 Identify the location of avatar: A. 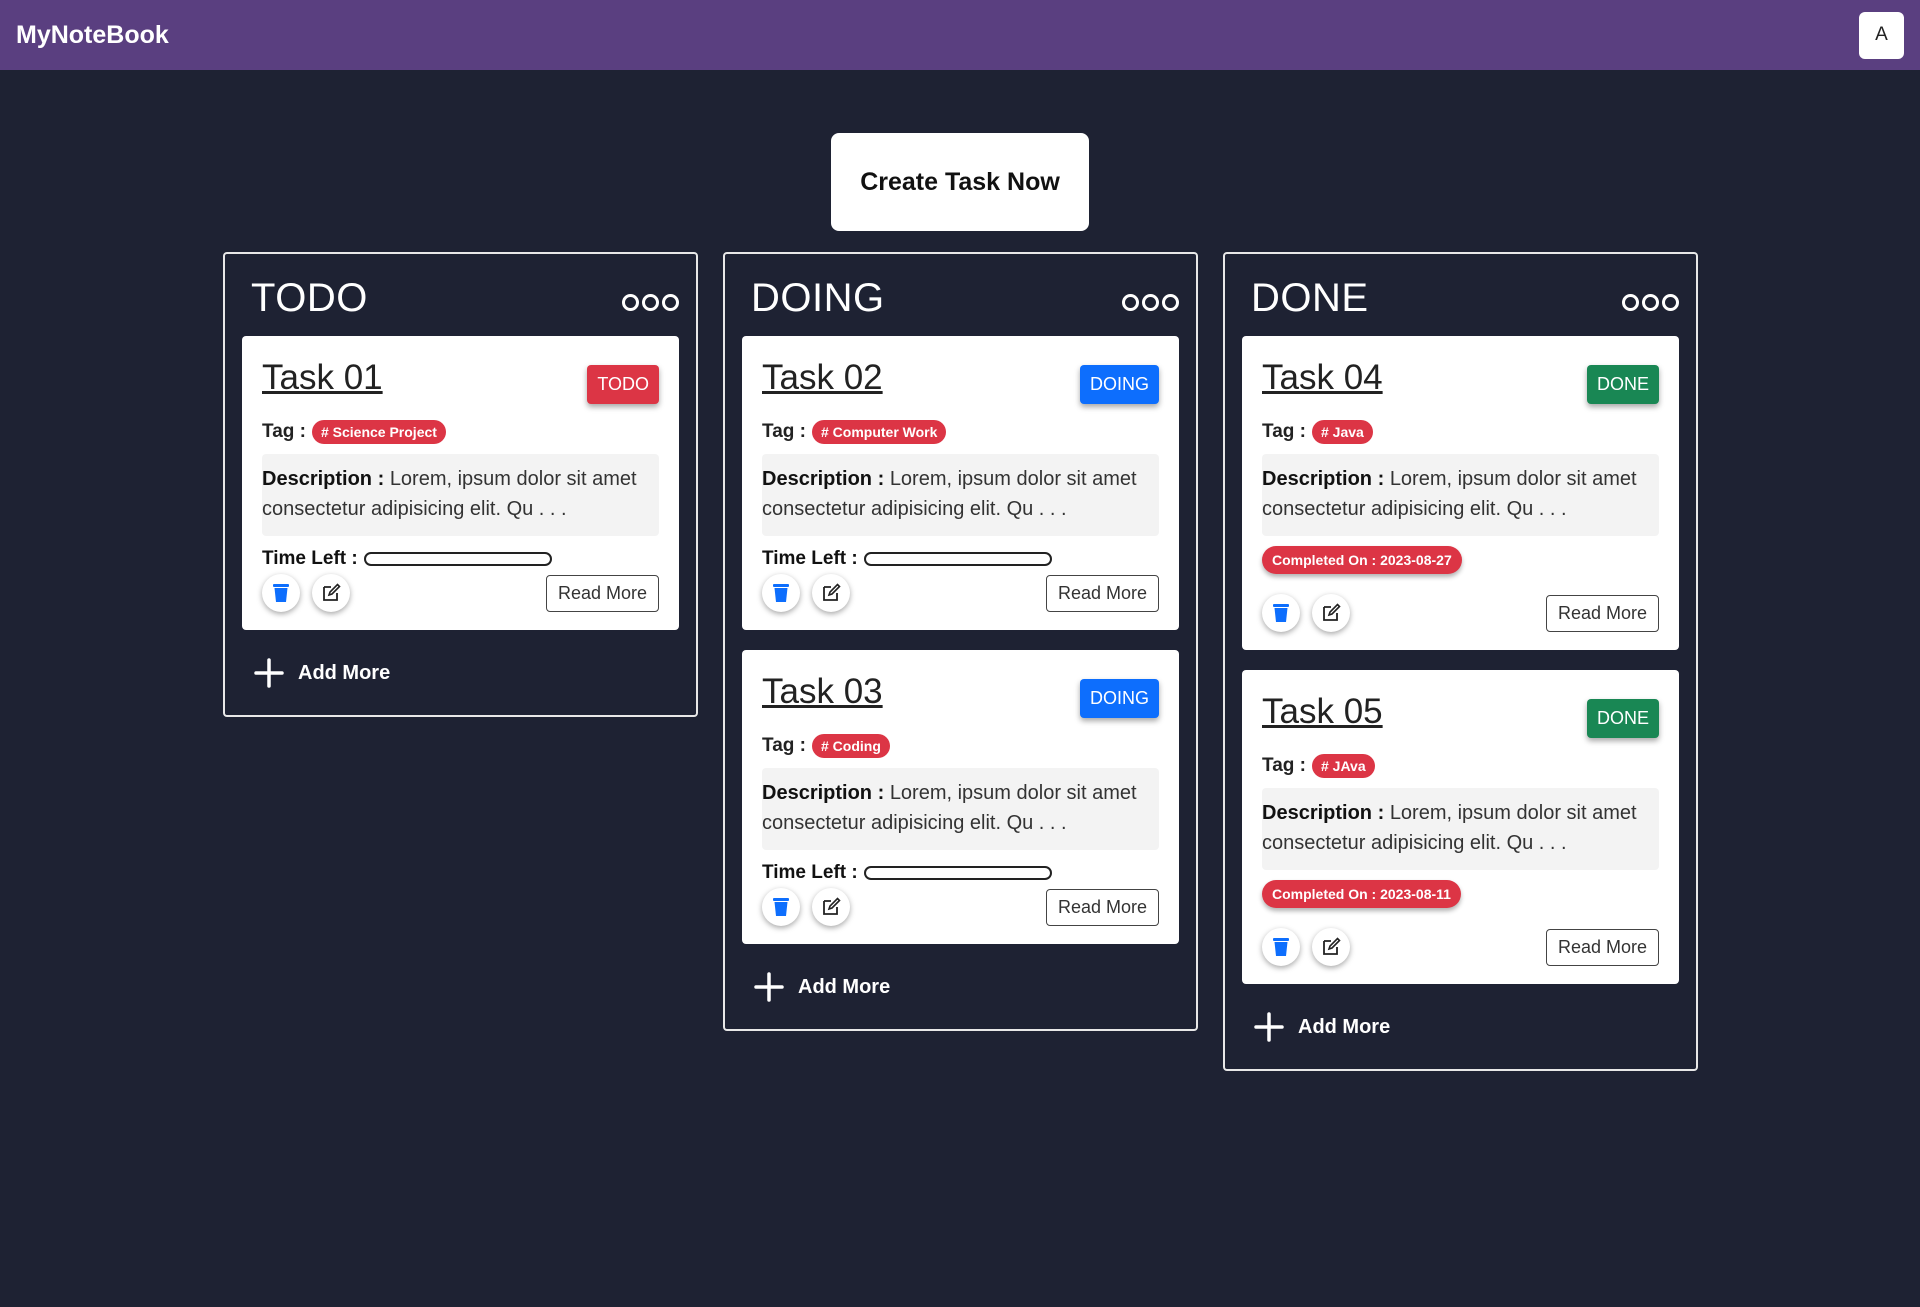
(1881, 35).